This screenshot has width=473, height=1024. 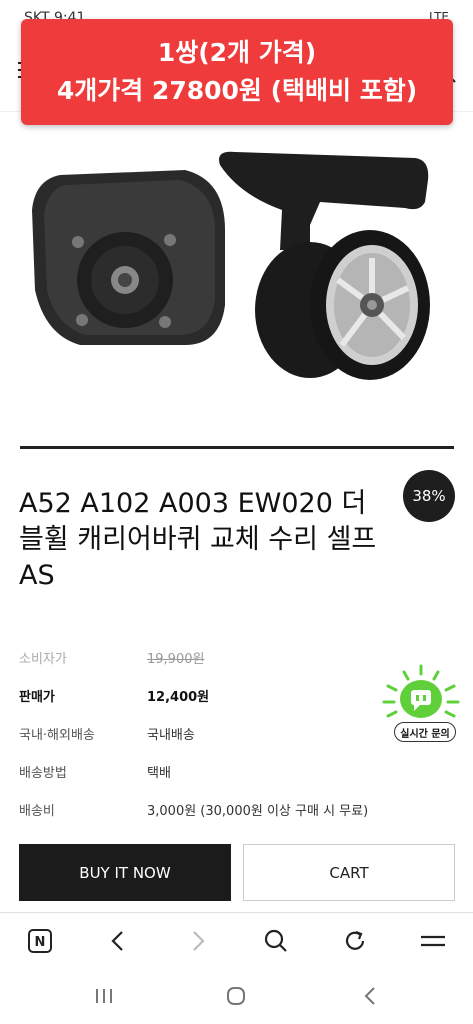 What do you see at coordinates (37, 697) in the screenshot?
I see `sale-price-label: 판매가` at bounding box center [37, 697].